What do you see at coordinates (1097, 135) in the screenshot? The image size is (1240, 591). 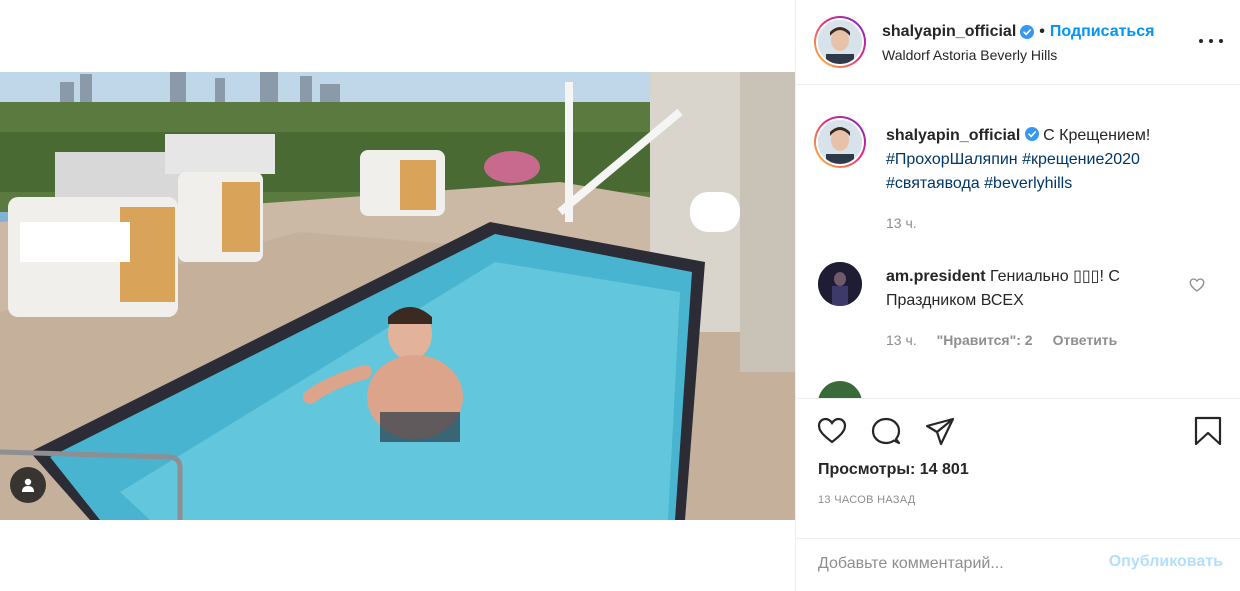 I see `caption-text: С Крещением!` at bounding box center [1097, 135].